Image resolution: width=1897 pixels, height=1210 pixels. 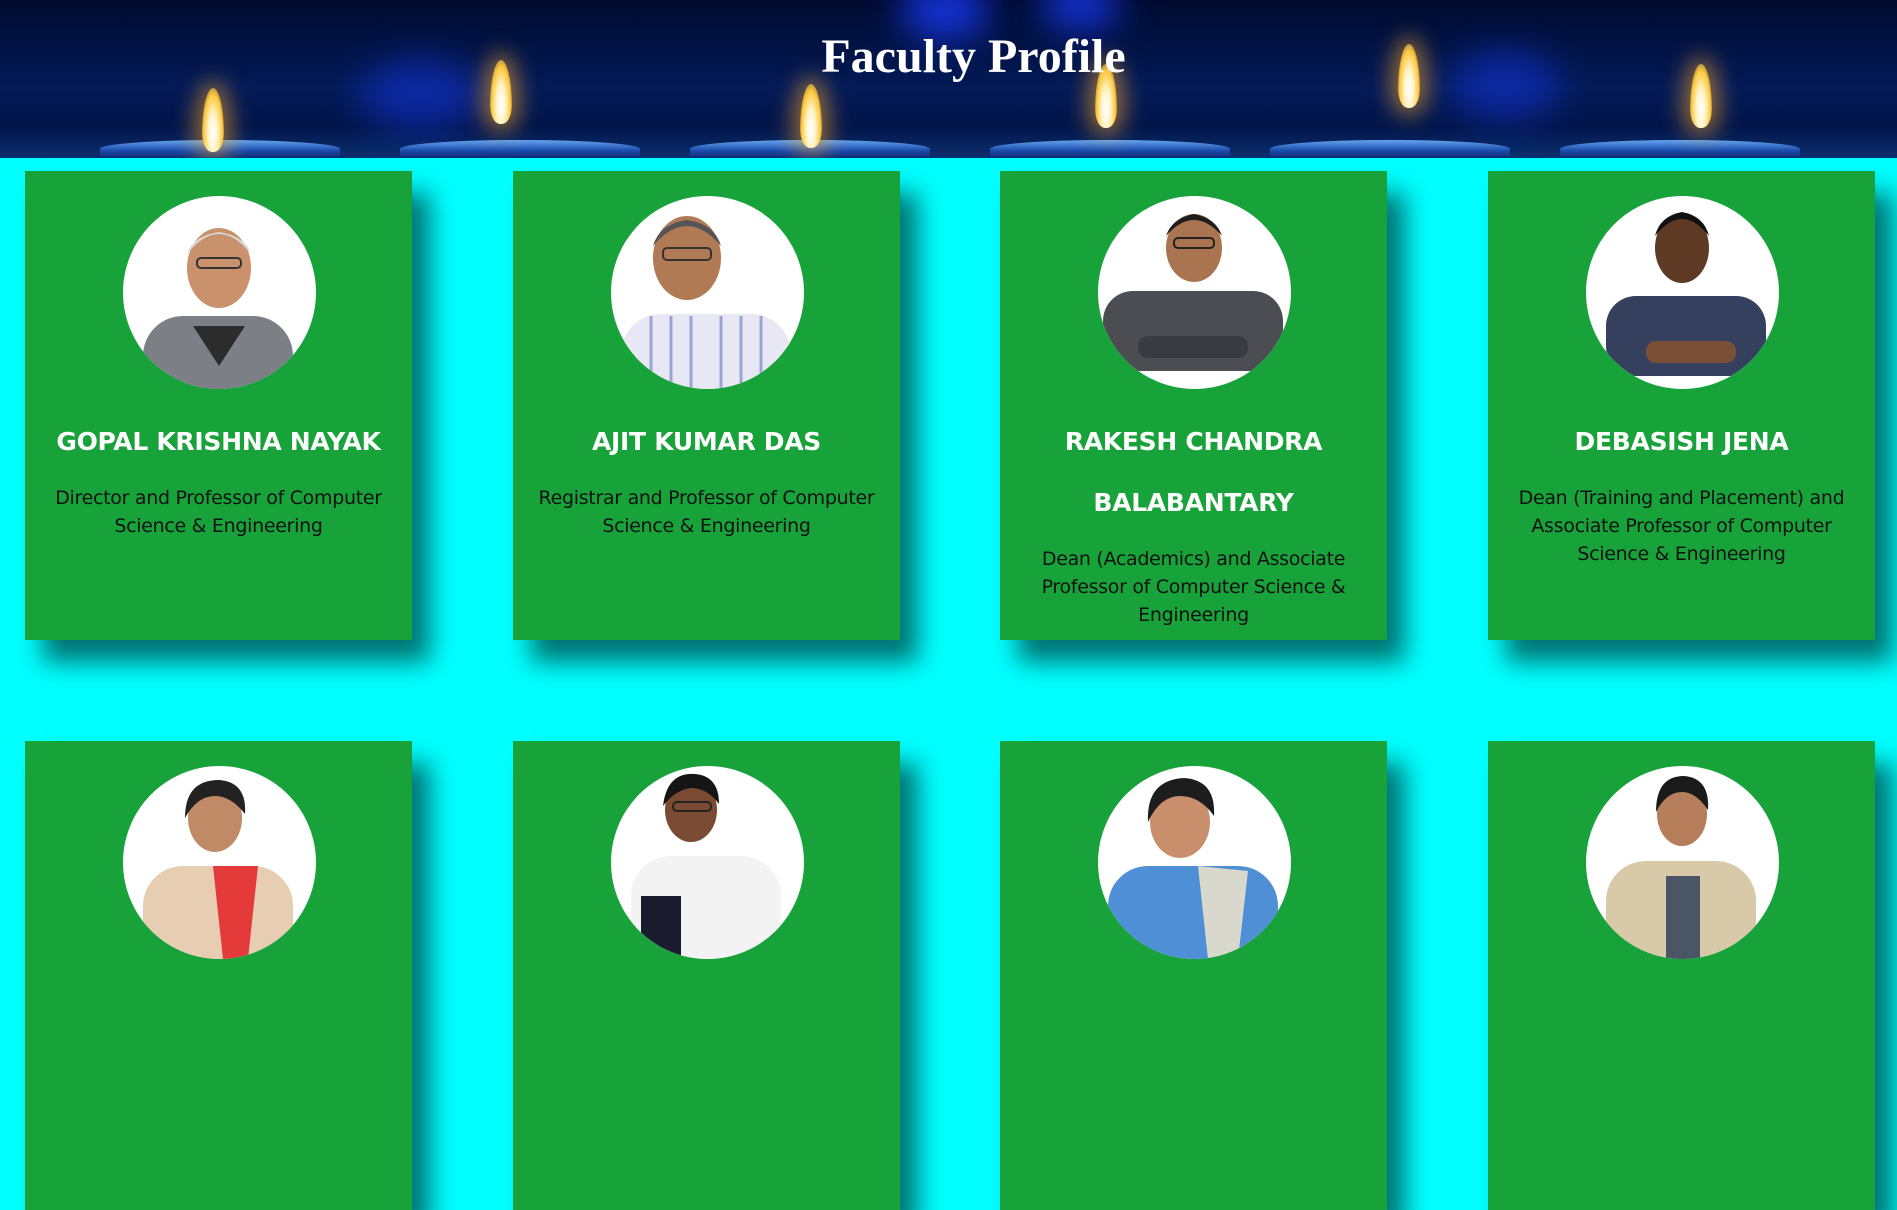 I want to click on faculty-name: DEBASISH JENA, so click(x=1681, y=441).